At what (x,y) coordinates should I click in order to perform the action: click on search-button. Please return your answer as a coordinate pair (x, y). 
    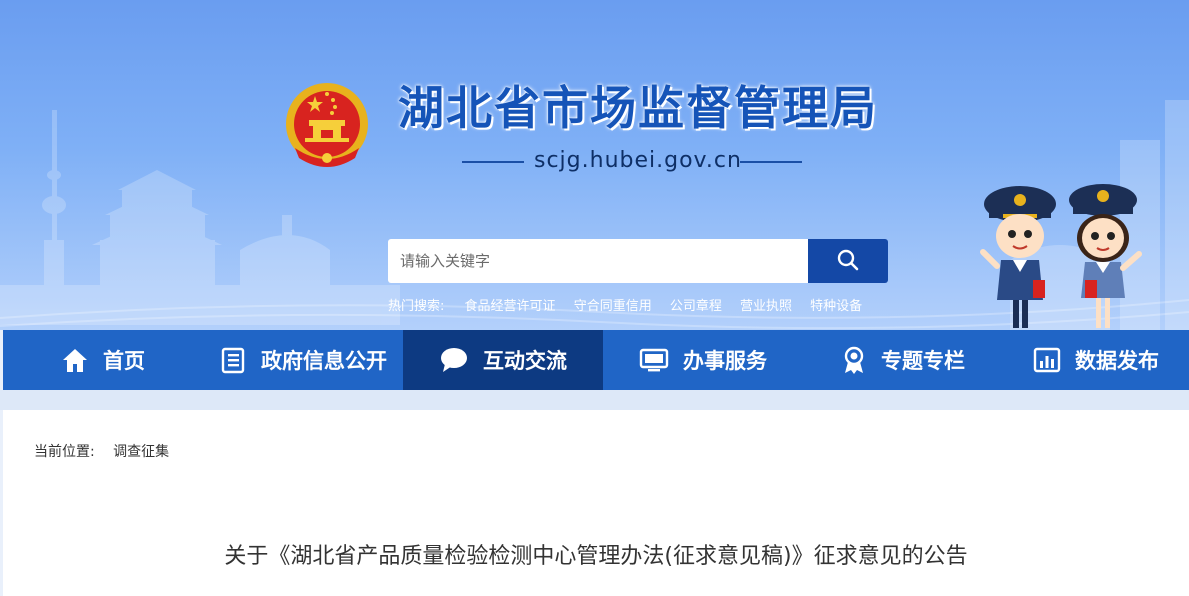
    Looking at the image, I should click on (848, 261).